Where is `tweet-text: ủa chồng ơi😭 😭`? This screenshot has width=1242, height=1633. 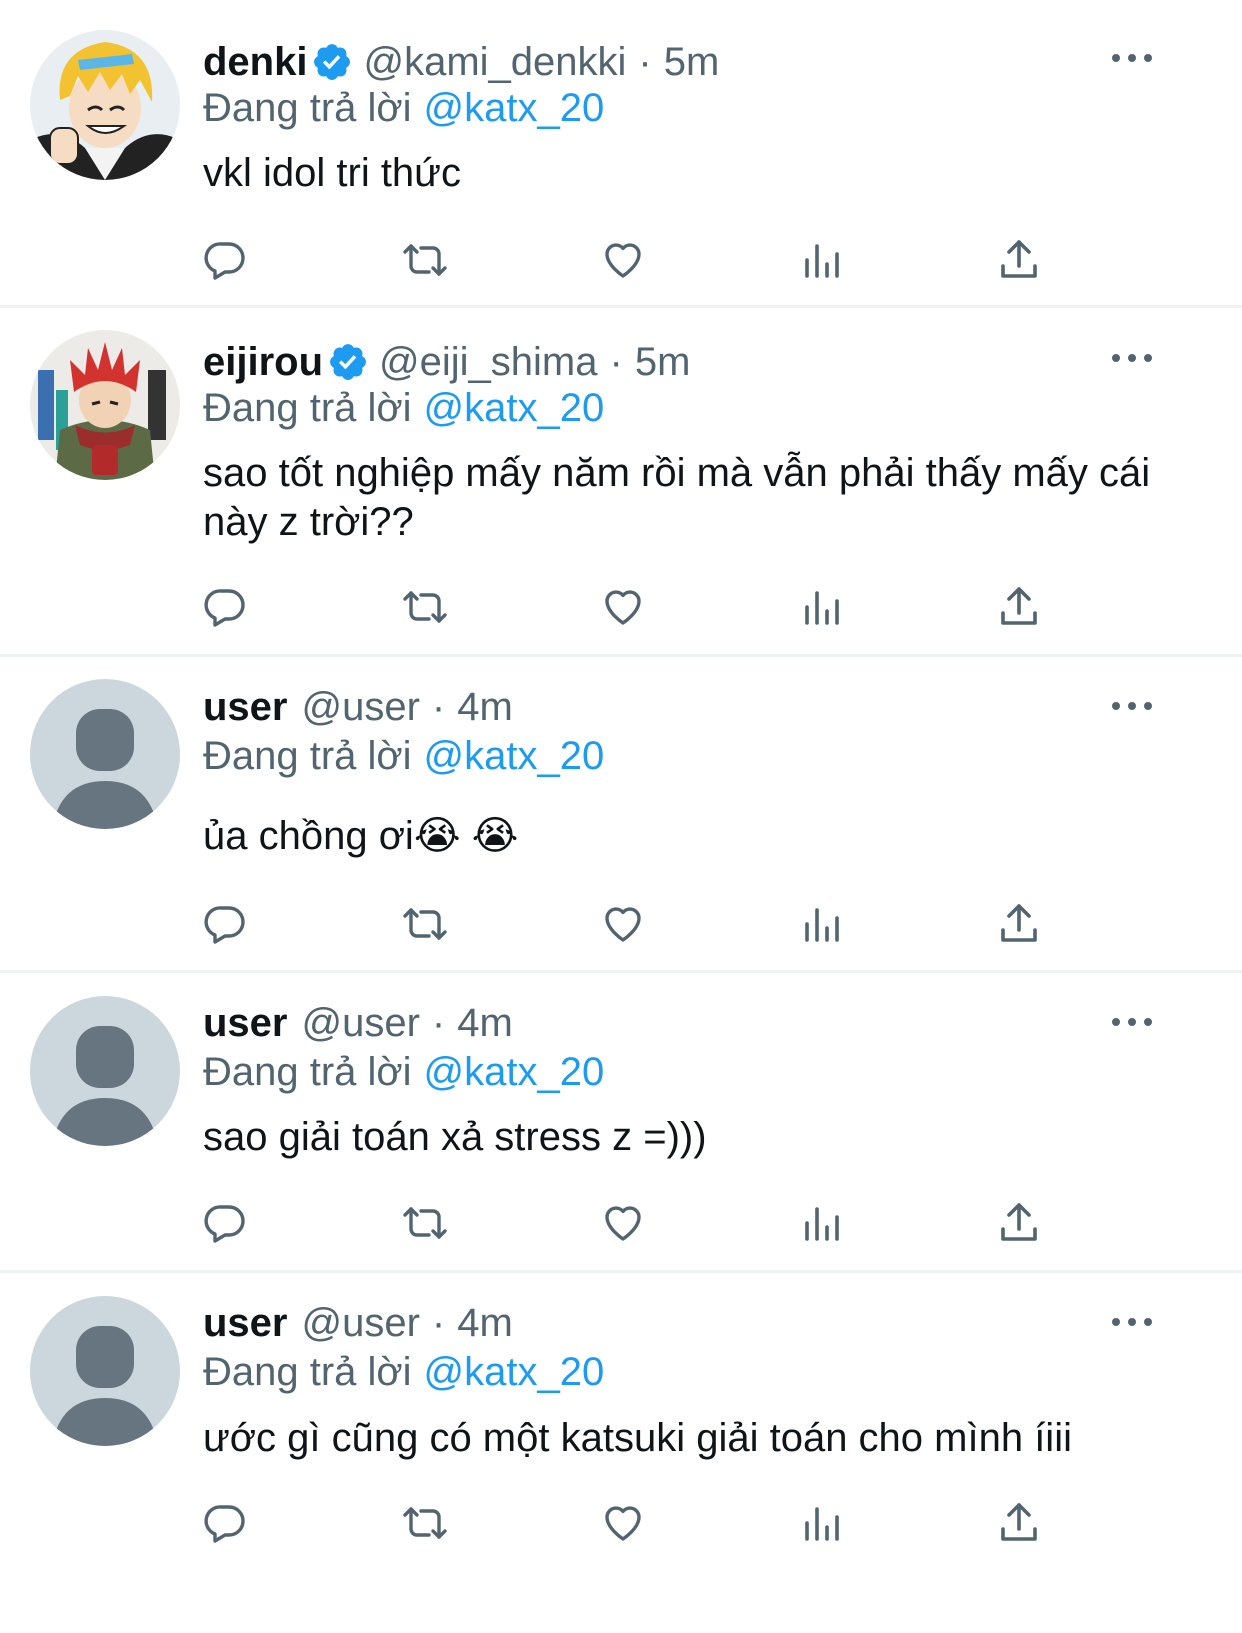 tweet-text: ủa chồng ơi😭 😭 is located at coordinates (361, 836).